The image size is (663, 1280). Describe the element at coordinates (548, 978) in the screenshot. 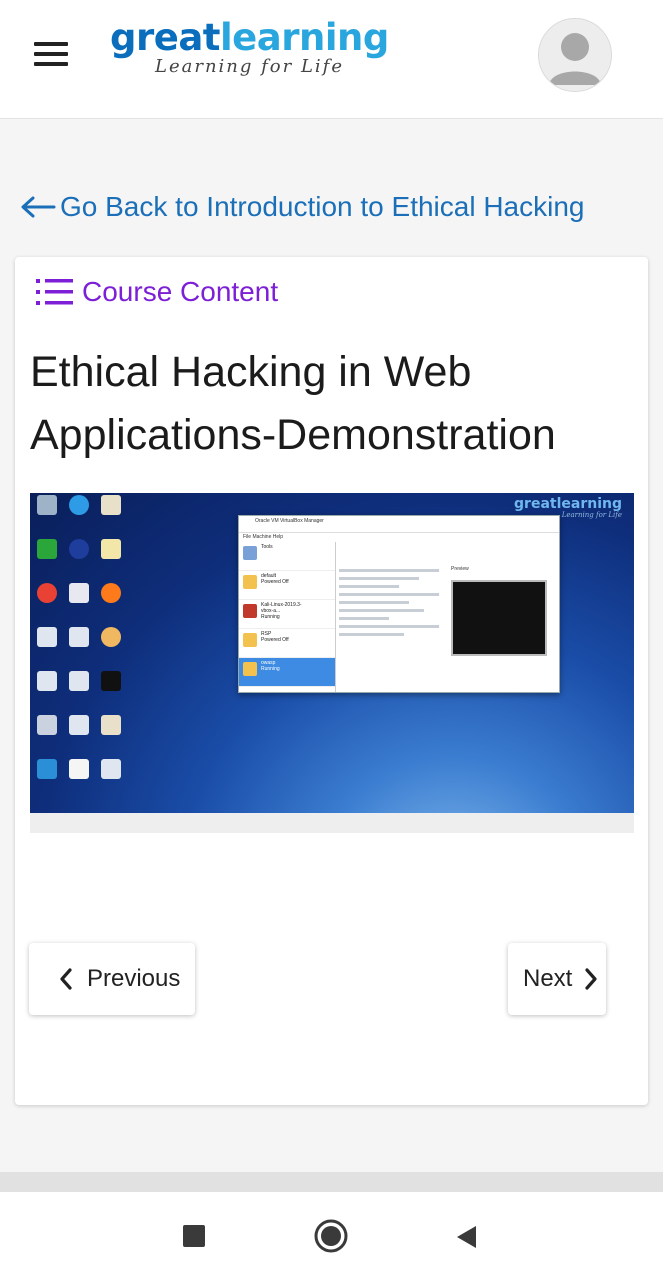

I see `next-label: Next` at that location.